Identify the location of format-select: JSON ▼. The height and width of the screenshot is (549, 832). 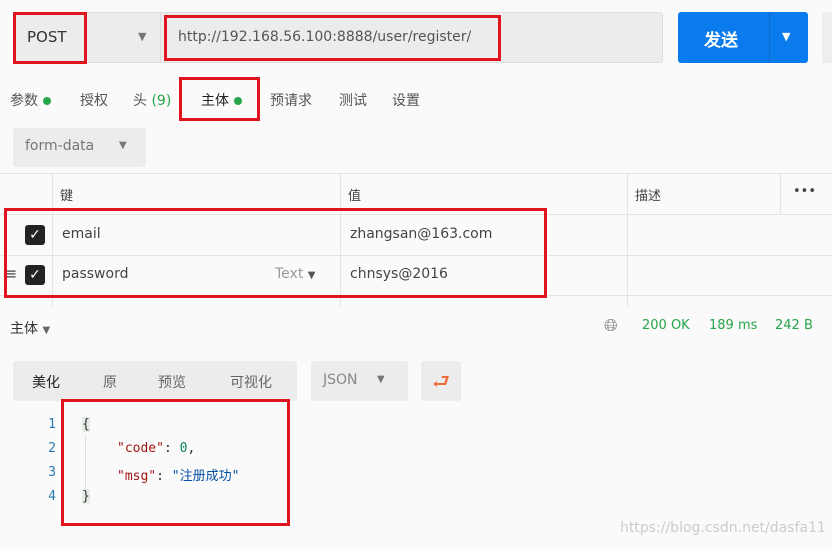
(359, 381).